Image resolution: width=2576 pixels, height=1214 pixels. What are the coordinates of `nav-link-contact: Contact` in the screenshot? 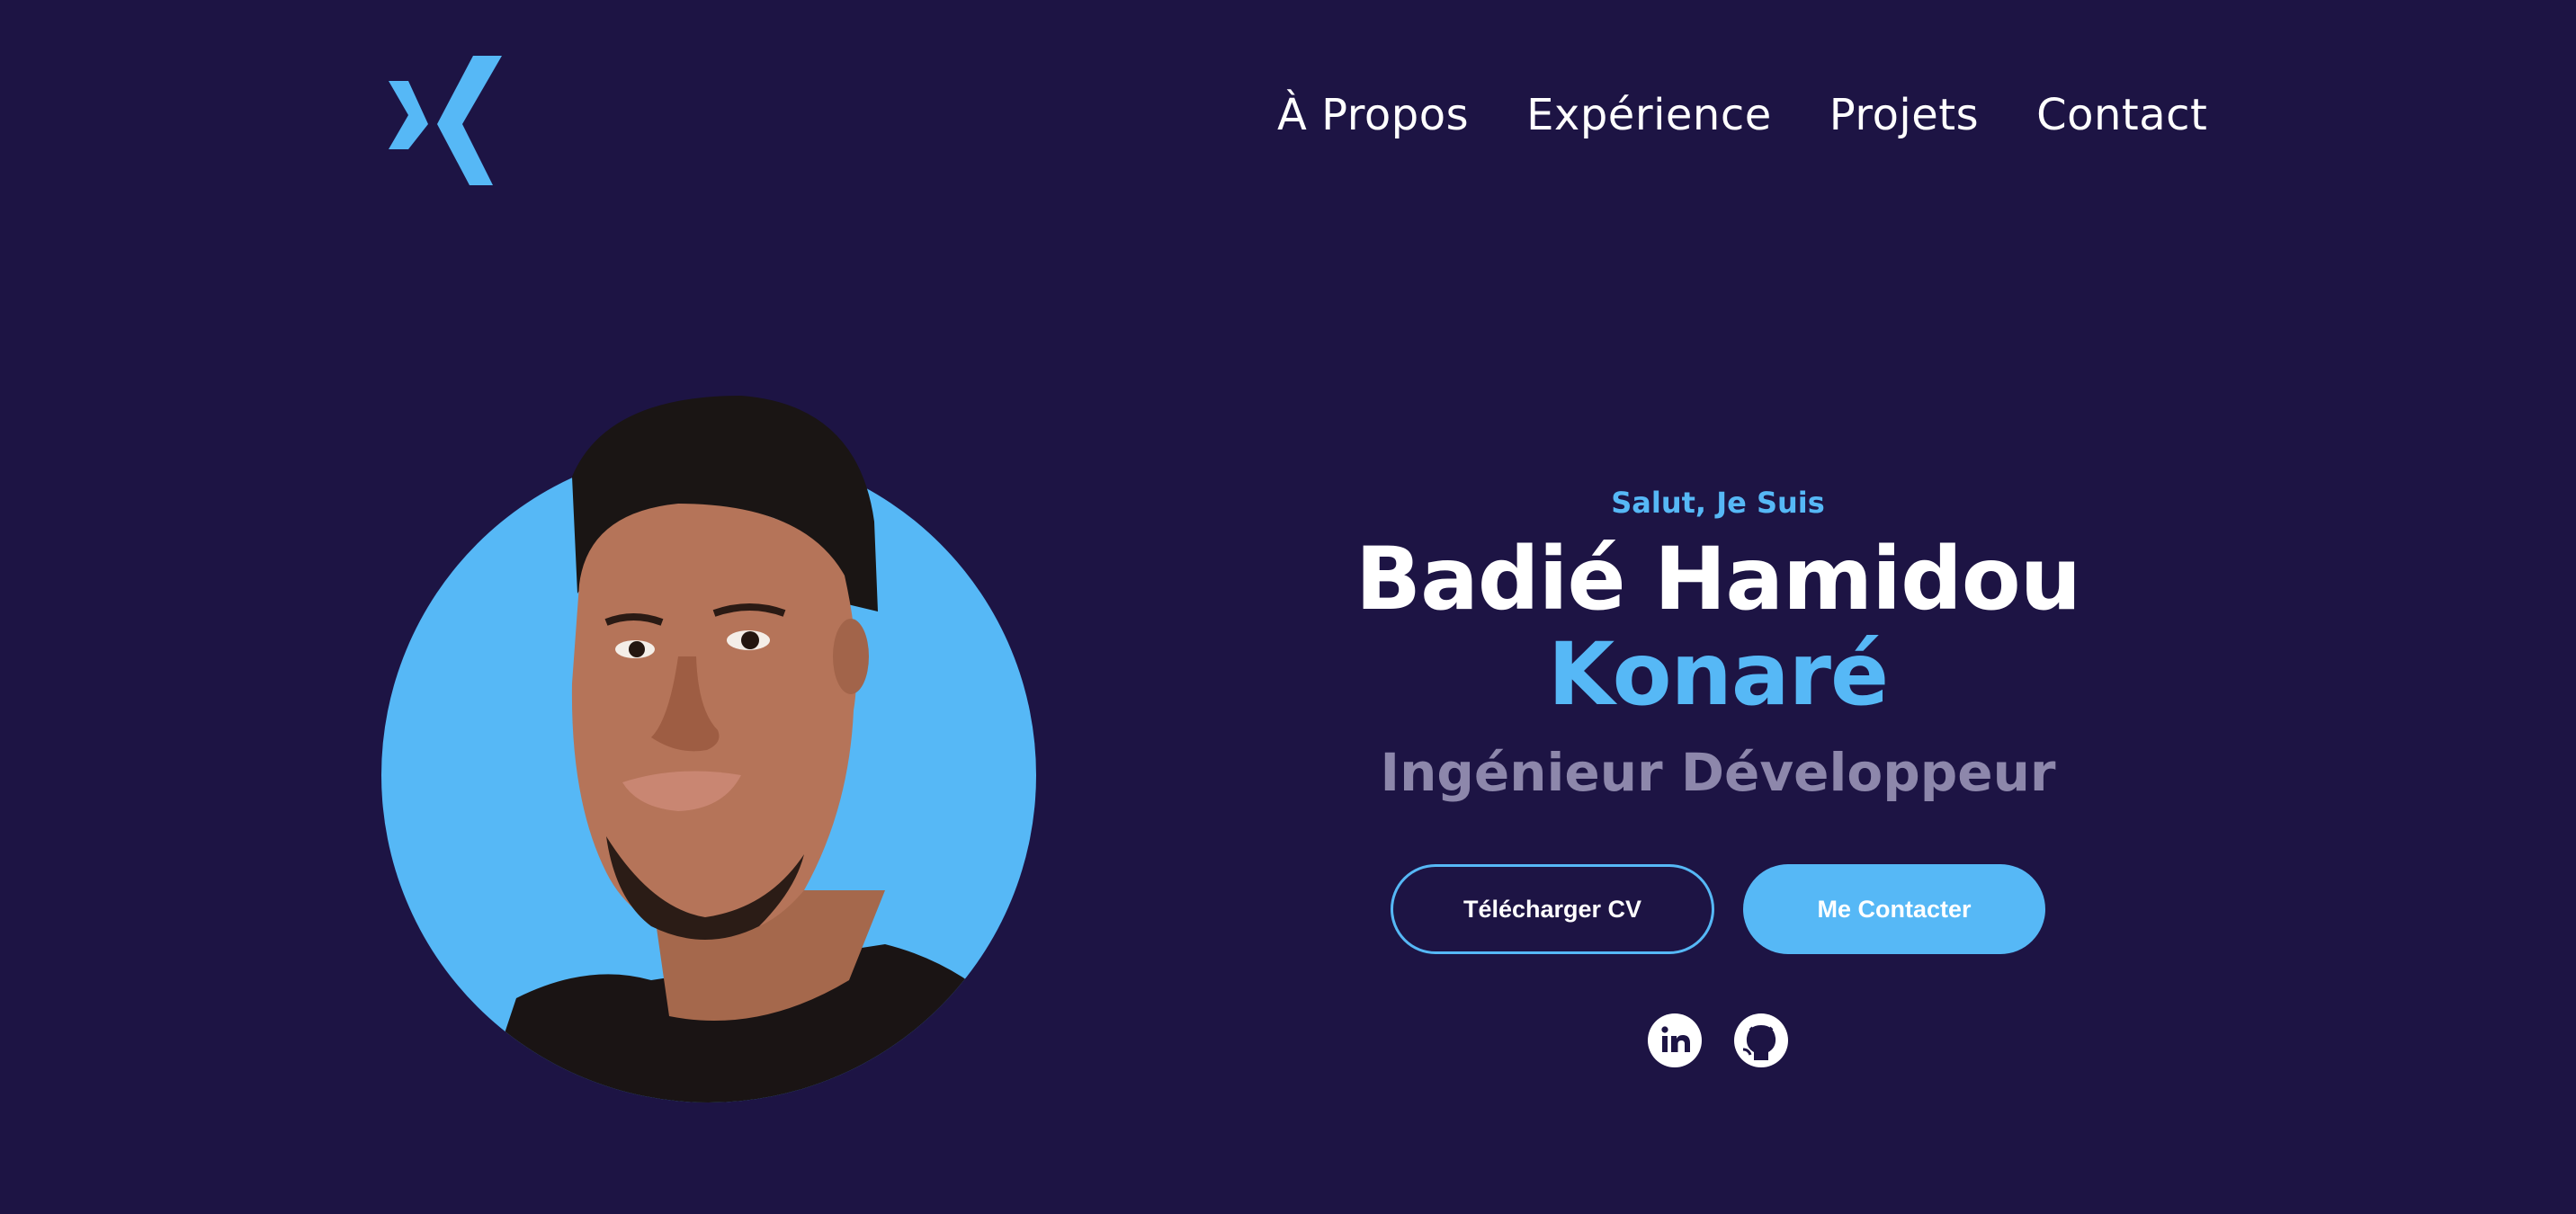 It's located at (2121, 116).